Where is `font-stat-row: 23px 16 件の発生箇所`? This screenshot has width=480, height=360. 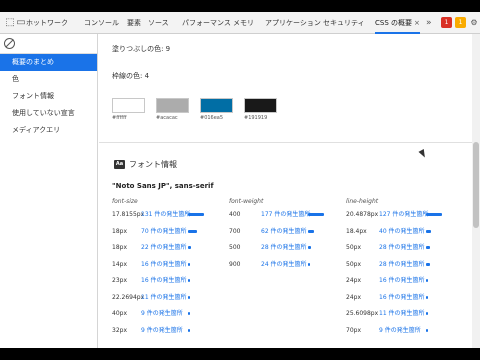 font-stat-row: 23px 16 件の発生箇所 is located at coordinates (168, 285).